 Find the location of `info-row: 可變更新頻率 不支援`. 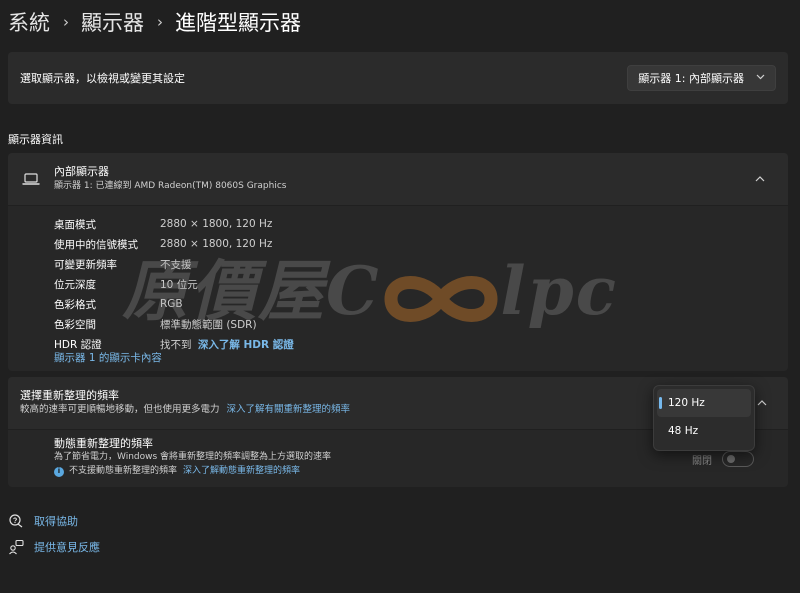

info-row: 可變更新頻率 不支援 is located at coordinates (174, 264).